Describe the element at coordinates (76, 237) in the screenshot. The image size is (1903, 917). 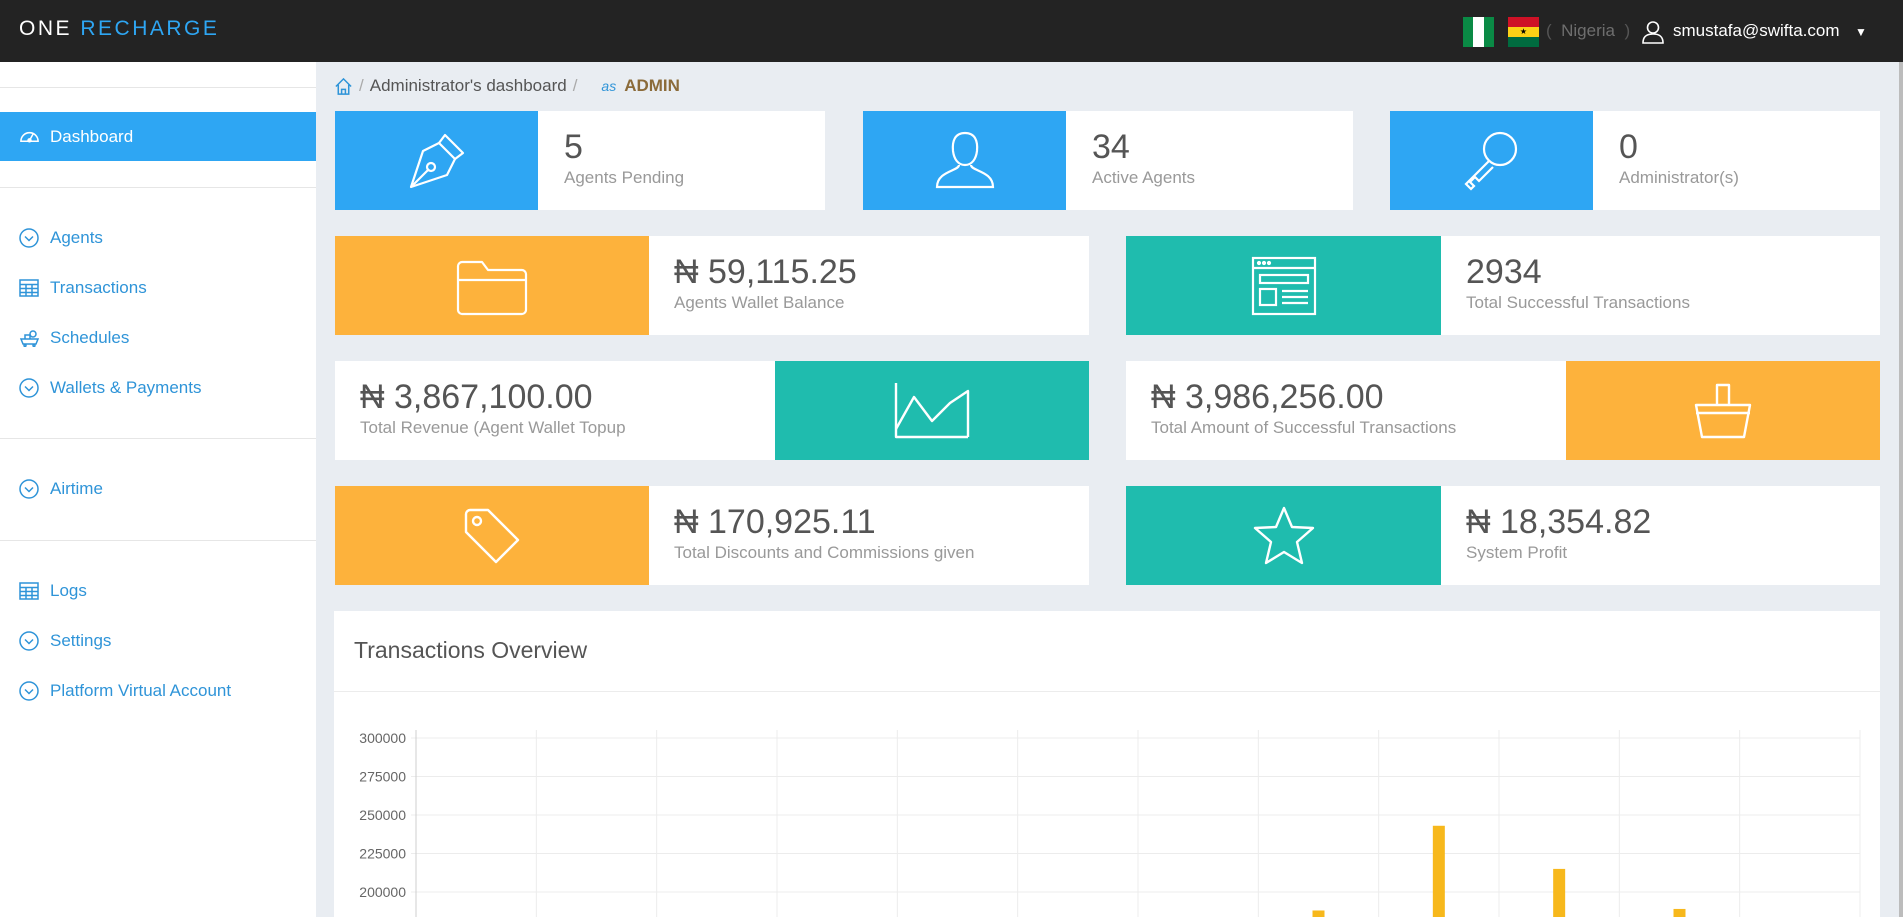
I see `sidebar-item-label: Agents` at that location.